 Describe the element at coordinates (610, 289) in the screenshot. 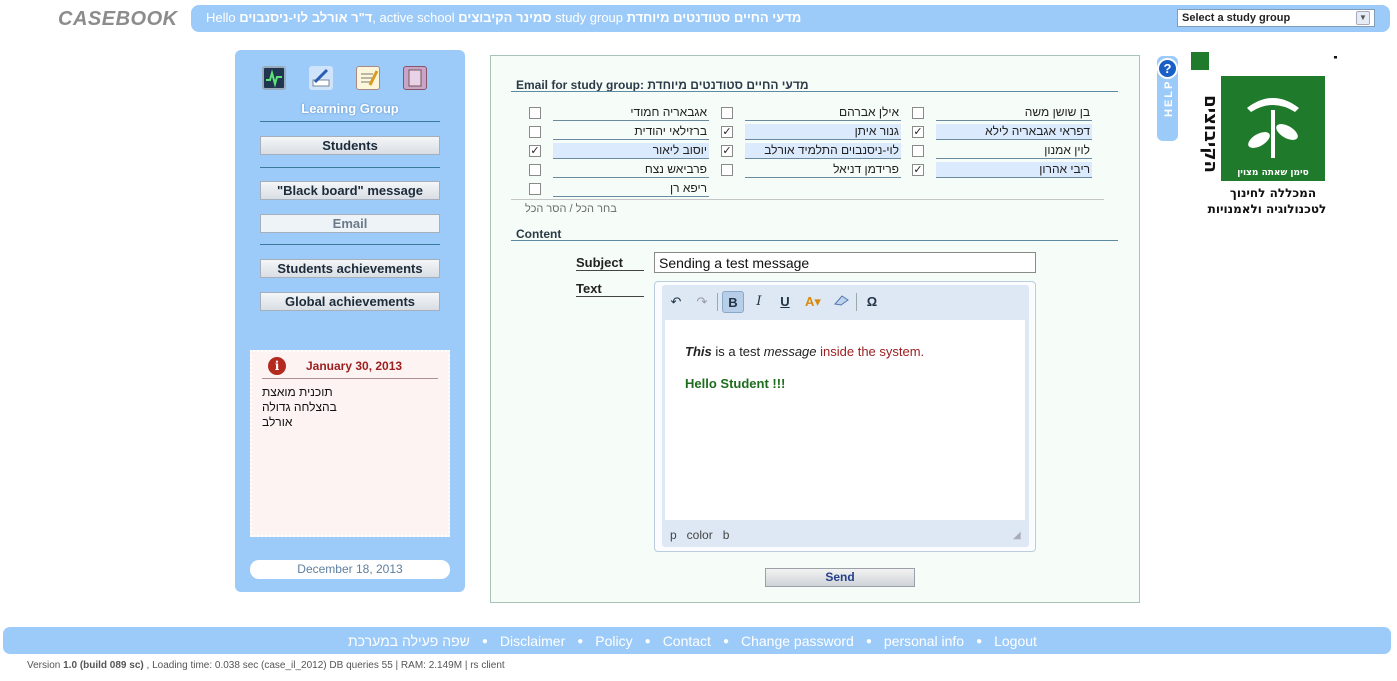

I see `text-label: Text` at that location.